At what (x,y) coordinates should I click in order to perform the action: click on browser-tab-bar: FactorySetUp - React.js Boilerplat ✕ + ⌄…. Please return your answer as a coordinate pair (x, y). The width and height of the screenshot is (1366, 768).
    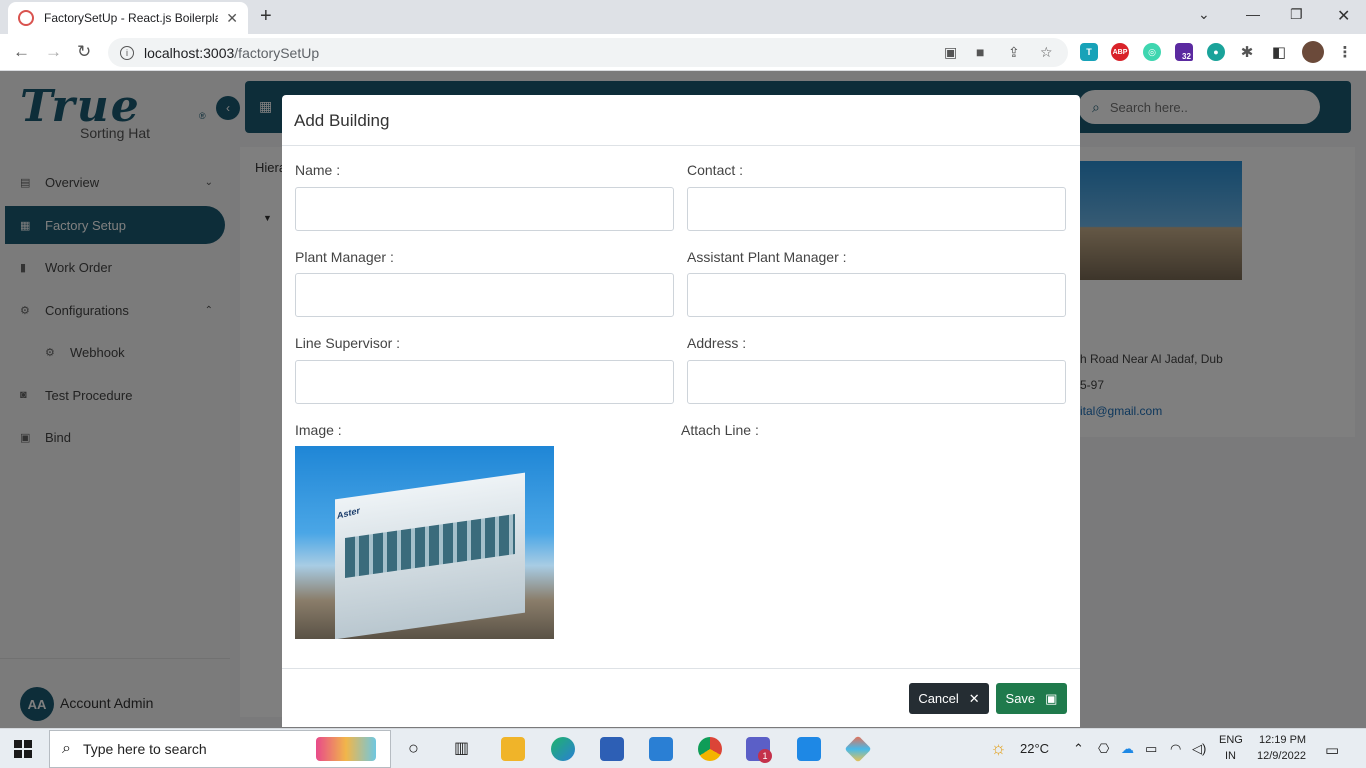
    Looking at the image, I should click on (683, 17).